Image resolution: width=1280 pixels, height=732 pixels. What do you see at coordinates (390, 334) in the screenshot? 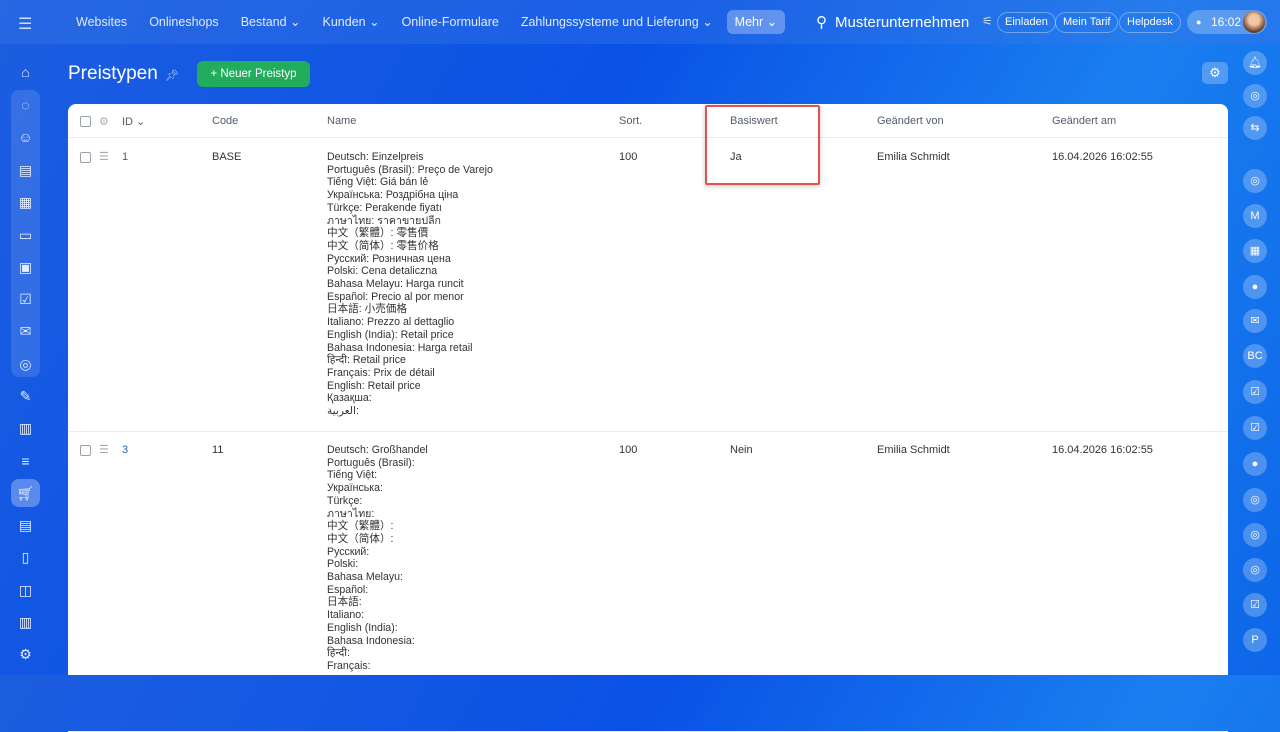
I see `name-translation: English (India): Retail price` at bounding box center [390, 334].